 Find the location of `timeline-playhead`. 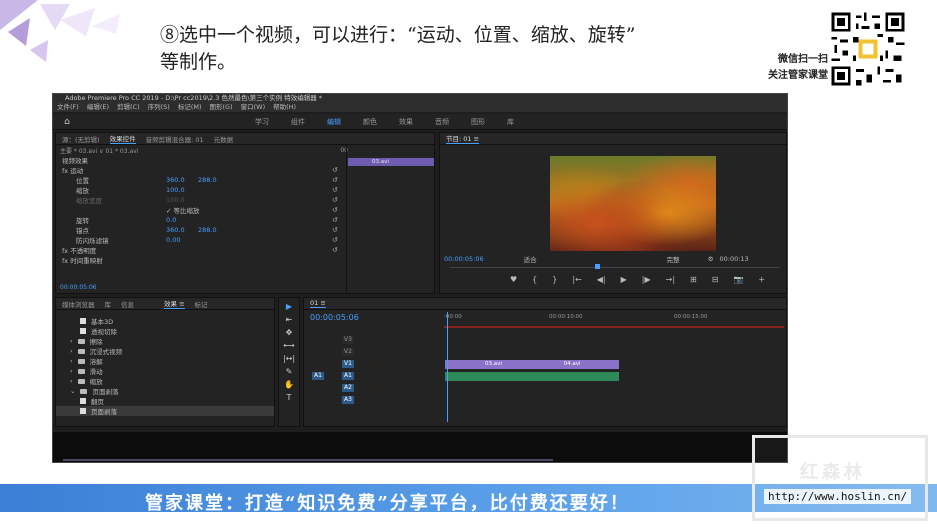

timeline-playhead is located at coordinates (447, 367).